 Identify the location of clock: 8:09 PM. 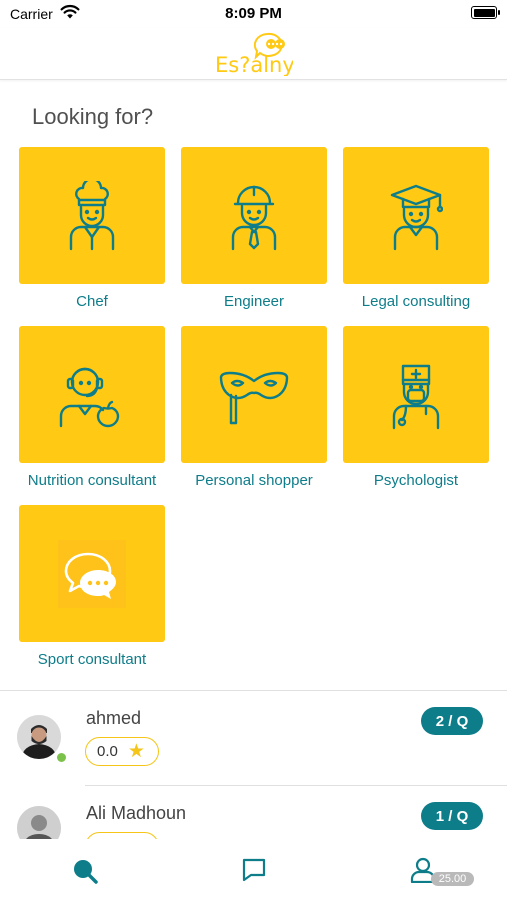
(253, 13).